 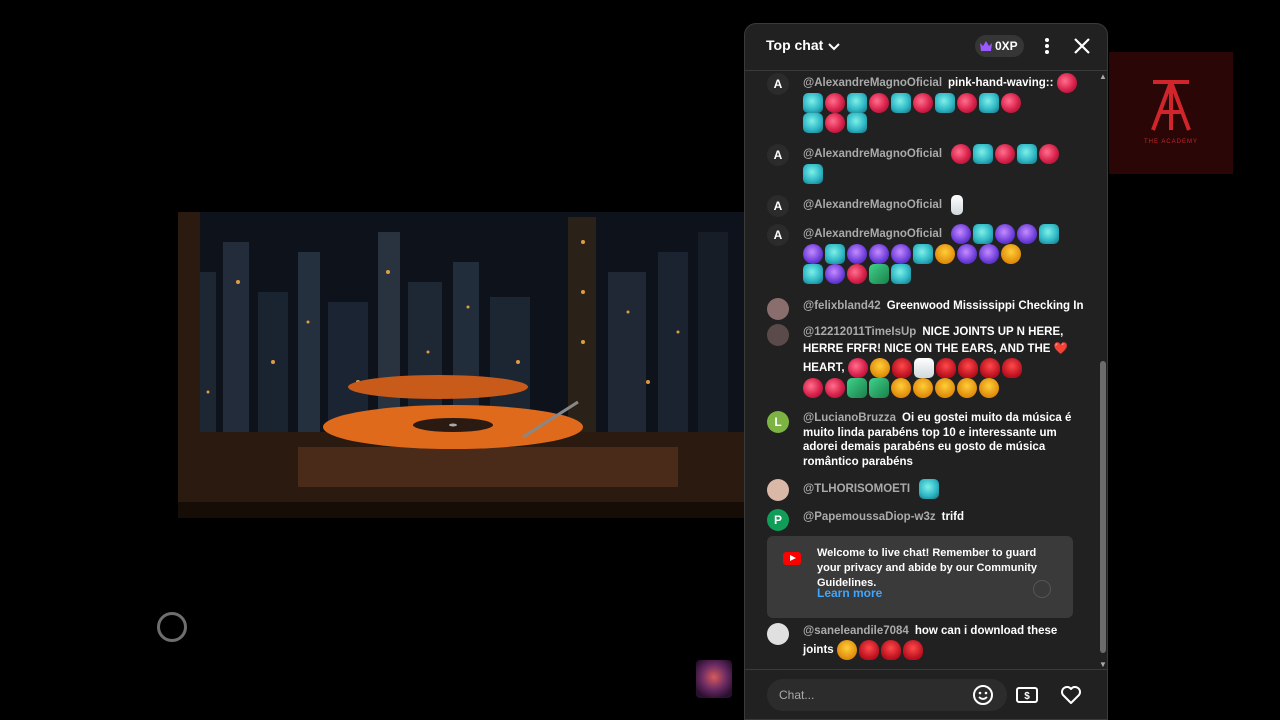 I want to click on message-author: @felixbland42, so click(x=842, y=306).